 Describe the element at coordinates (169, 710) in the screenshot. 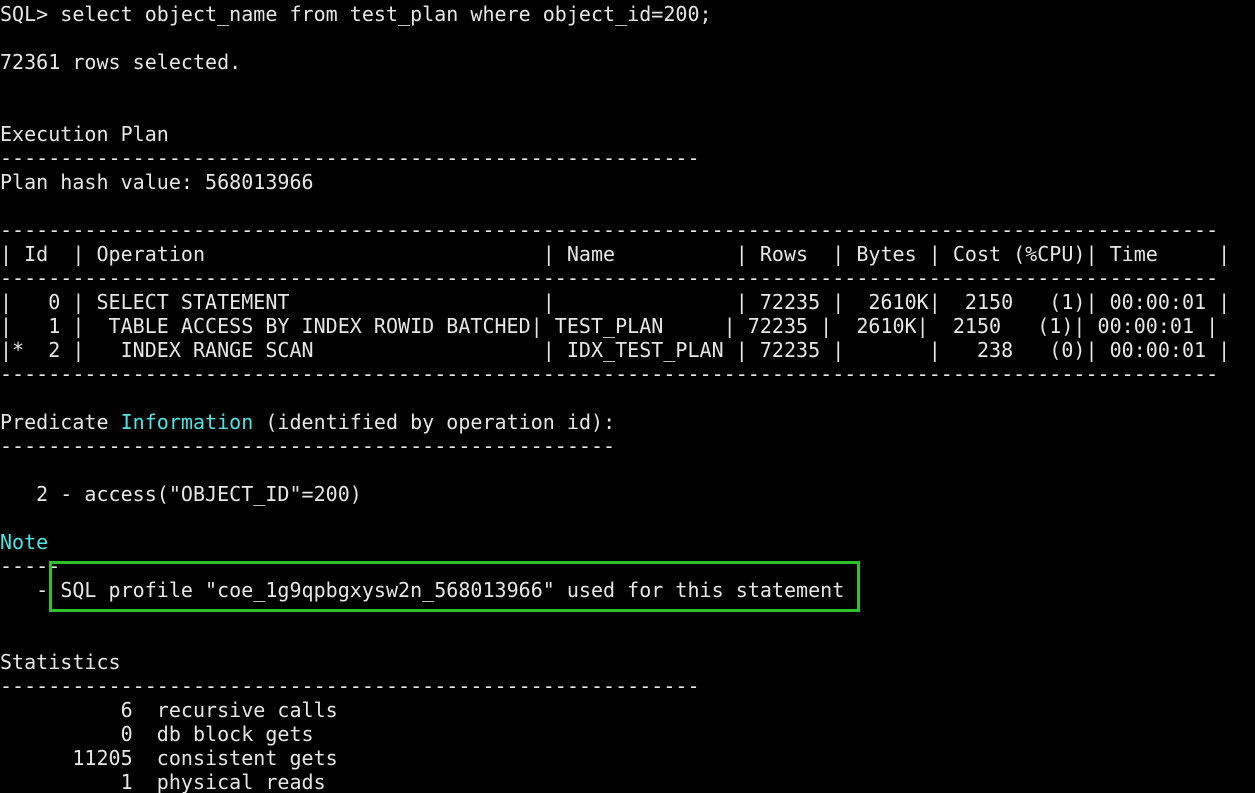

I see `statistics-row: 6 recursive calls` at that location.